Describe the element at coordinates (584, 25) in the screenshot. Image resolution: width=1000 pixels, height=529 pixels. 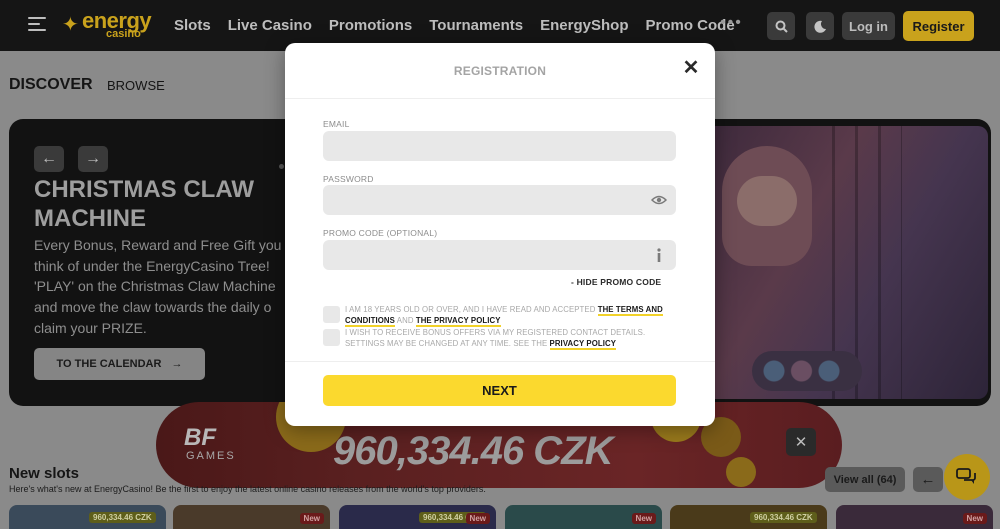
I see `nav-link-energyshop: EnergyShop` at that location.